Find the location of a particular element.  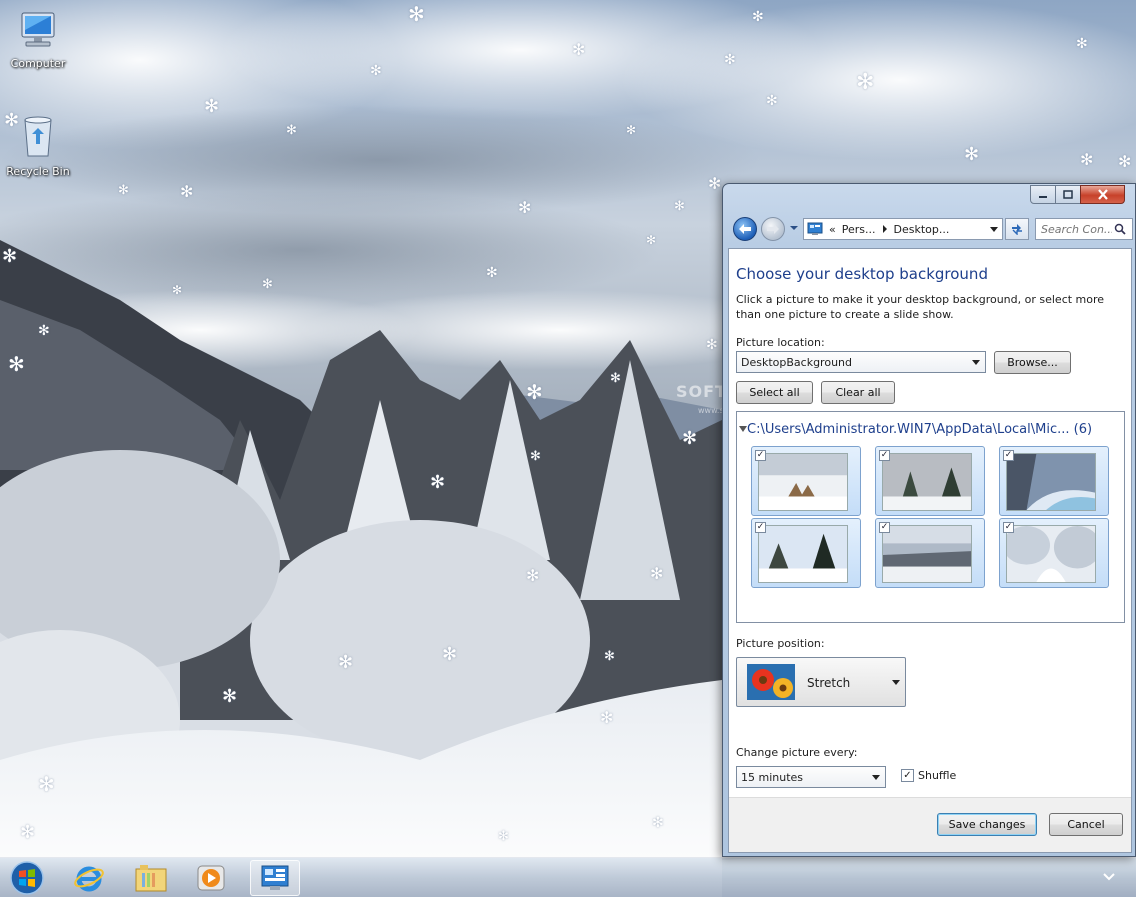

maximize-button is located at coordinates (1068, 194).